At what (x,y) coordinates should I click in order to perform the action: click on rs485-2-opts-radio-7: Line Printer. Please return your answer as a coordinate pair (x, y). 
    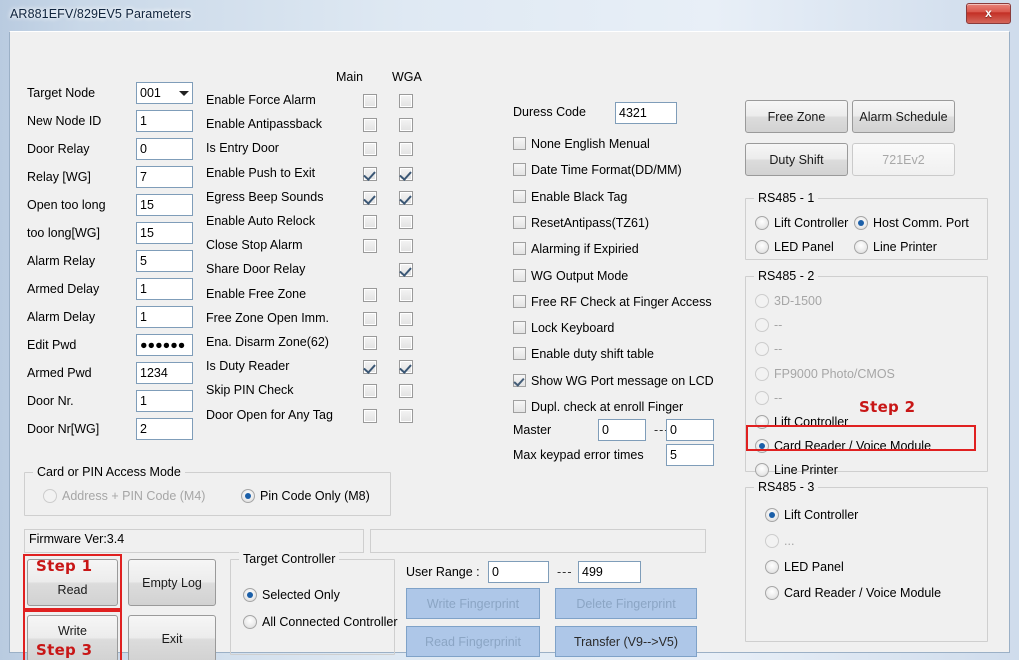
    Looking at the image, I should click on (796, 470).